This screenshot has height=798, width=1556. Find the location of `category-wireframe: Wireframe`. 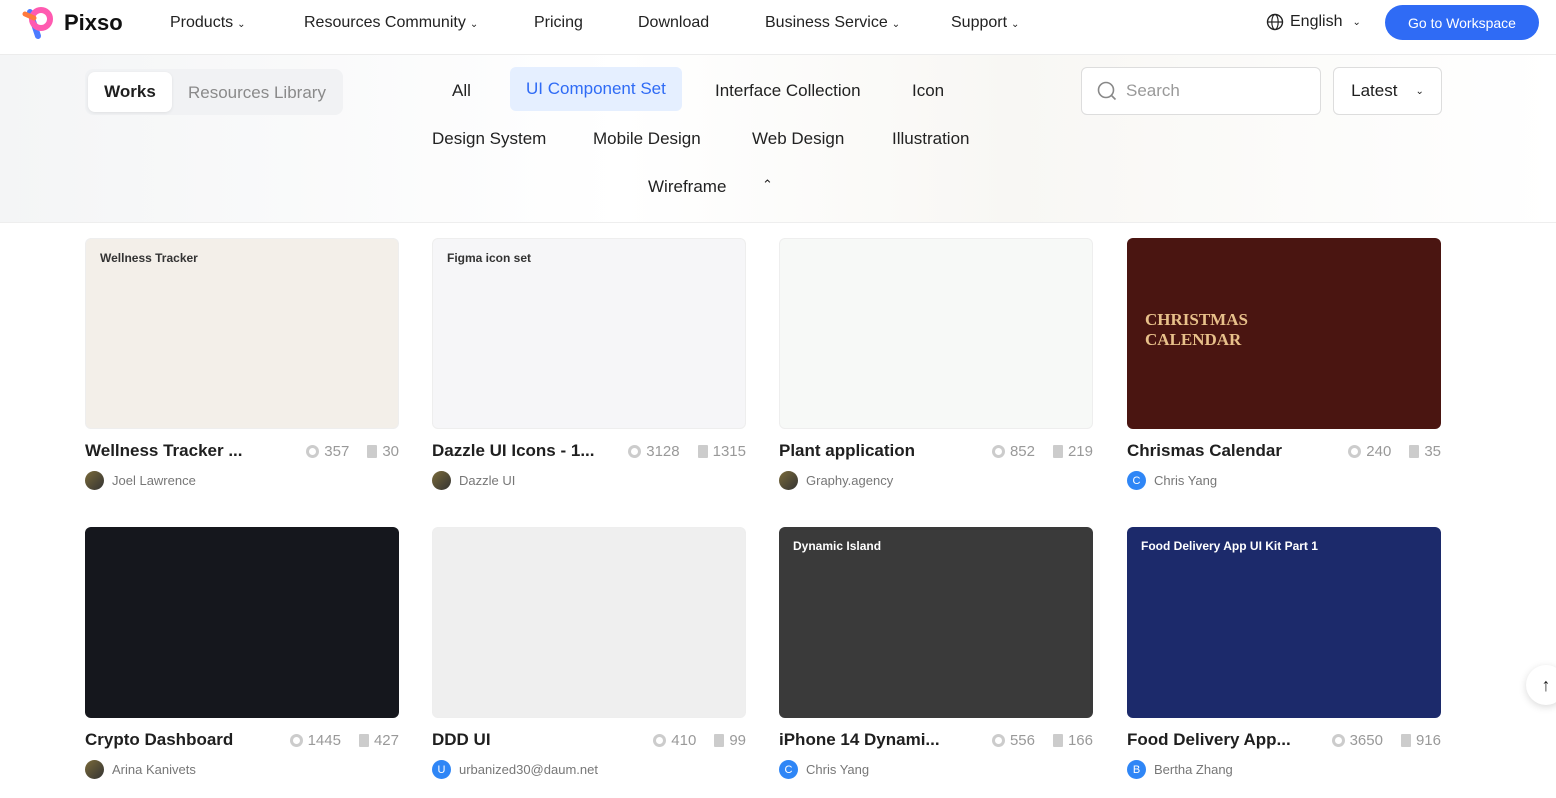

category-wireframe: Wireframe is located at coordinates (687, 187).